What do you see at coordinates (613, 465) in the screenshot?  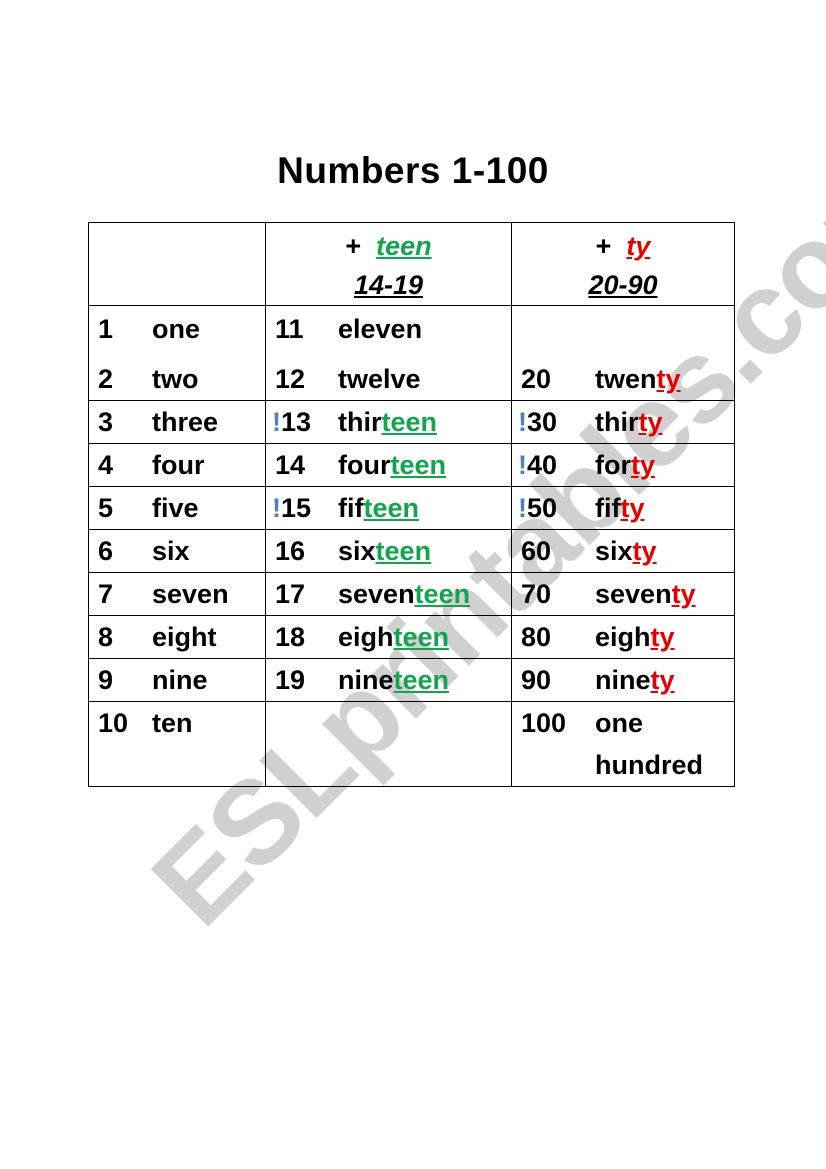 I see `word-stem: for` at bounding box center [613, 465].